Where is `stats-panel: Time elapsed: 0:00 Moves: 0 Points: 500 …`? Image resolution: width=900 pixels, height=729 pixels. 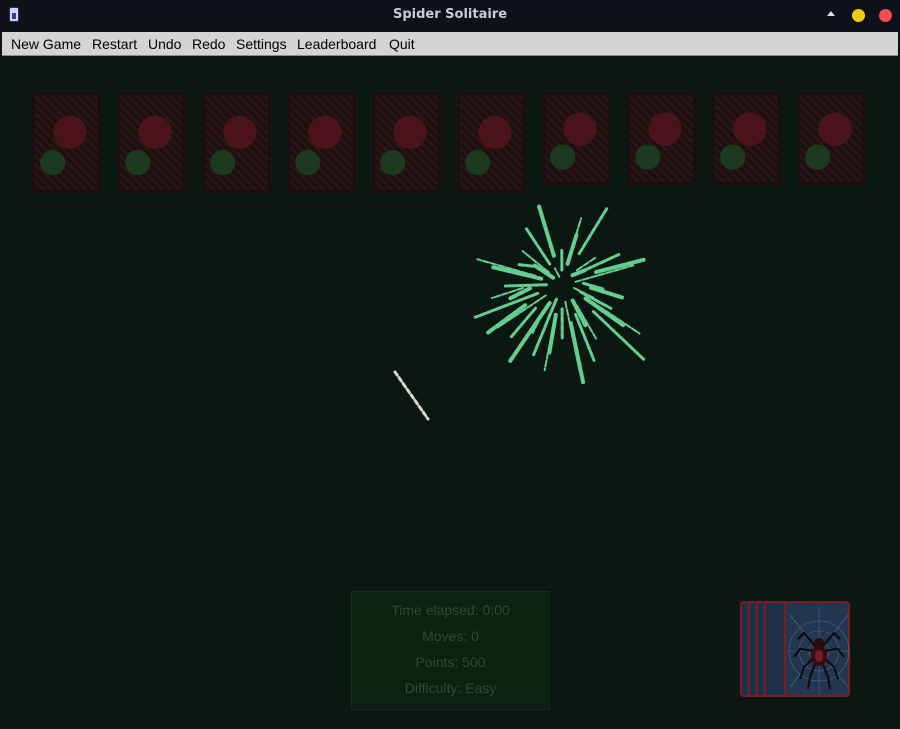
stats-panel: Time elapsed: 0:00 Moves: 0 Points: 500 … is located at coordinates (450, 650).